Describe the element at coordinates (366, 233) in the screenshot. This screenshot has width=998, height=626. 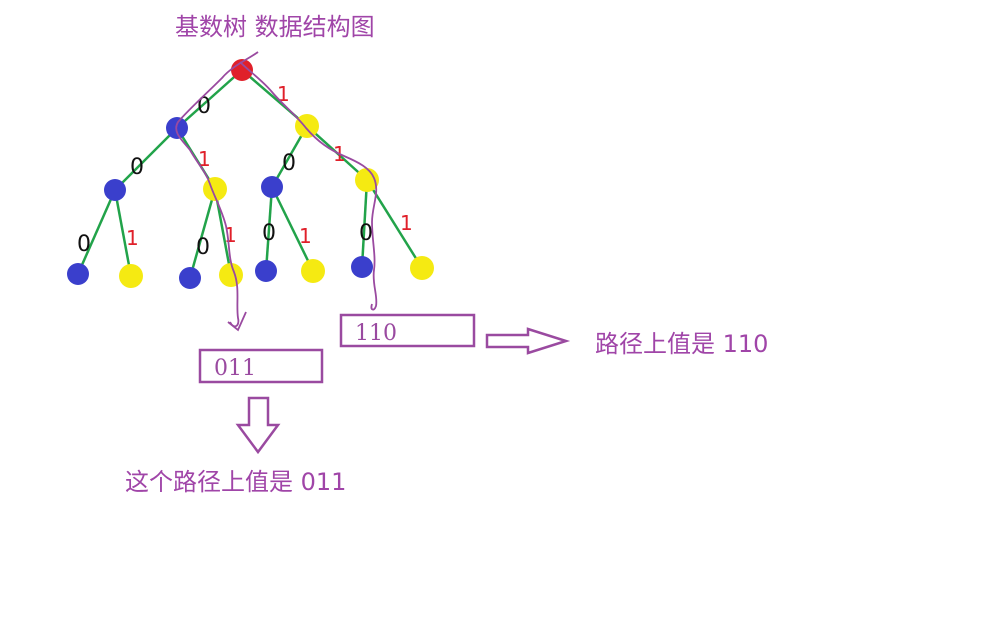
I see `edge-label-f-left: 0` at that location.